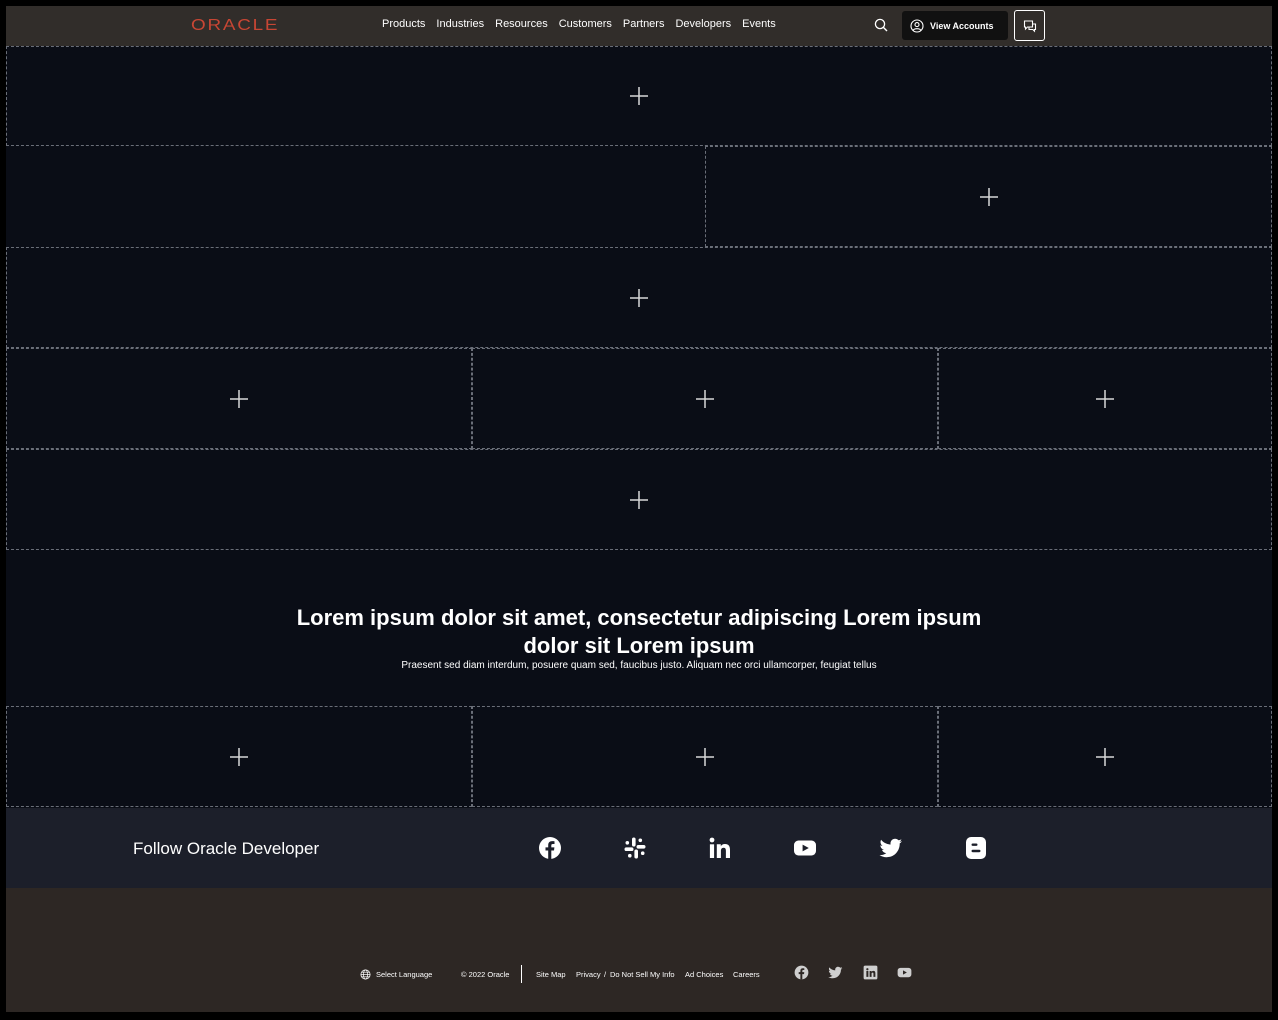 The image size is (1278, 1020). Describe the element at coordinates (365, 974) in the screenshot. I see `globe-icon` at that location.